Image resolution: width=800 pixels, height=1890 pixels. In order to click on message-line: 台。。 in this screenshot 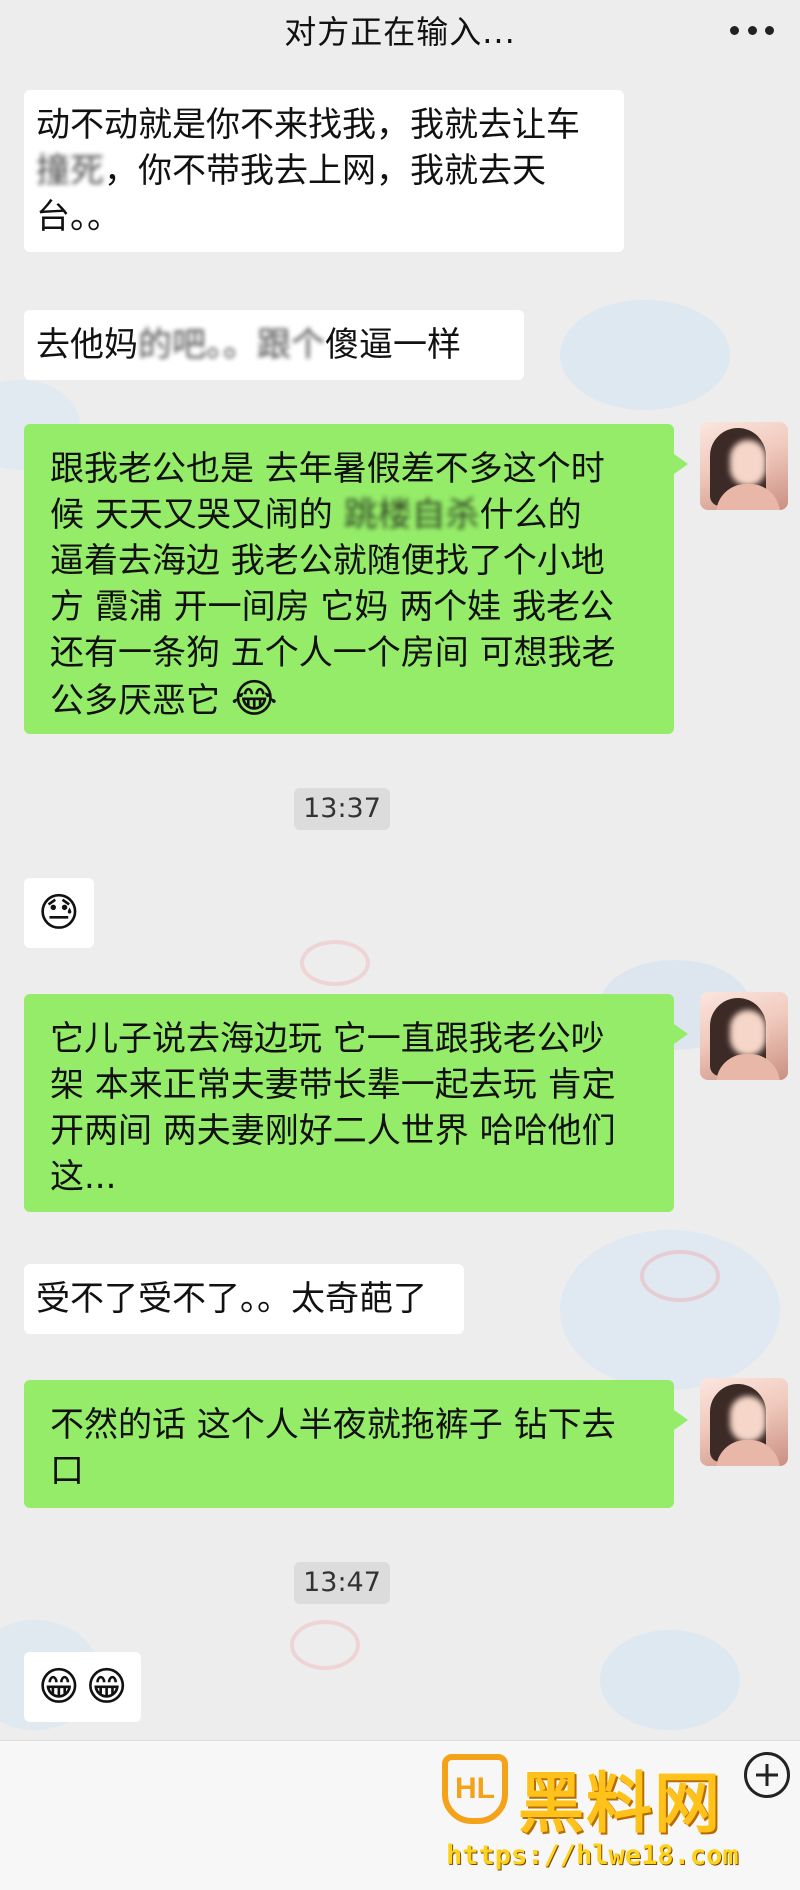, I will do `click(78, 217)`.